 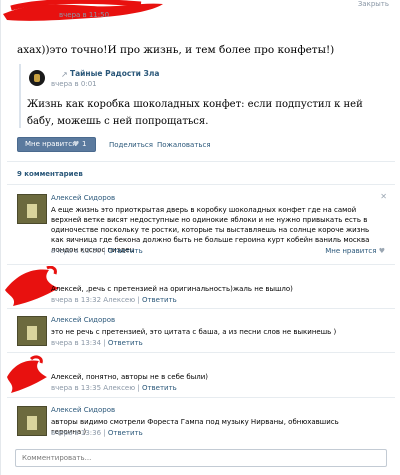 I want to click on share-link: Поделиться, so click(x=131, y=145).